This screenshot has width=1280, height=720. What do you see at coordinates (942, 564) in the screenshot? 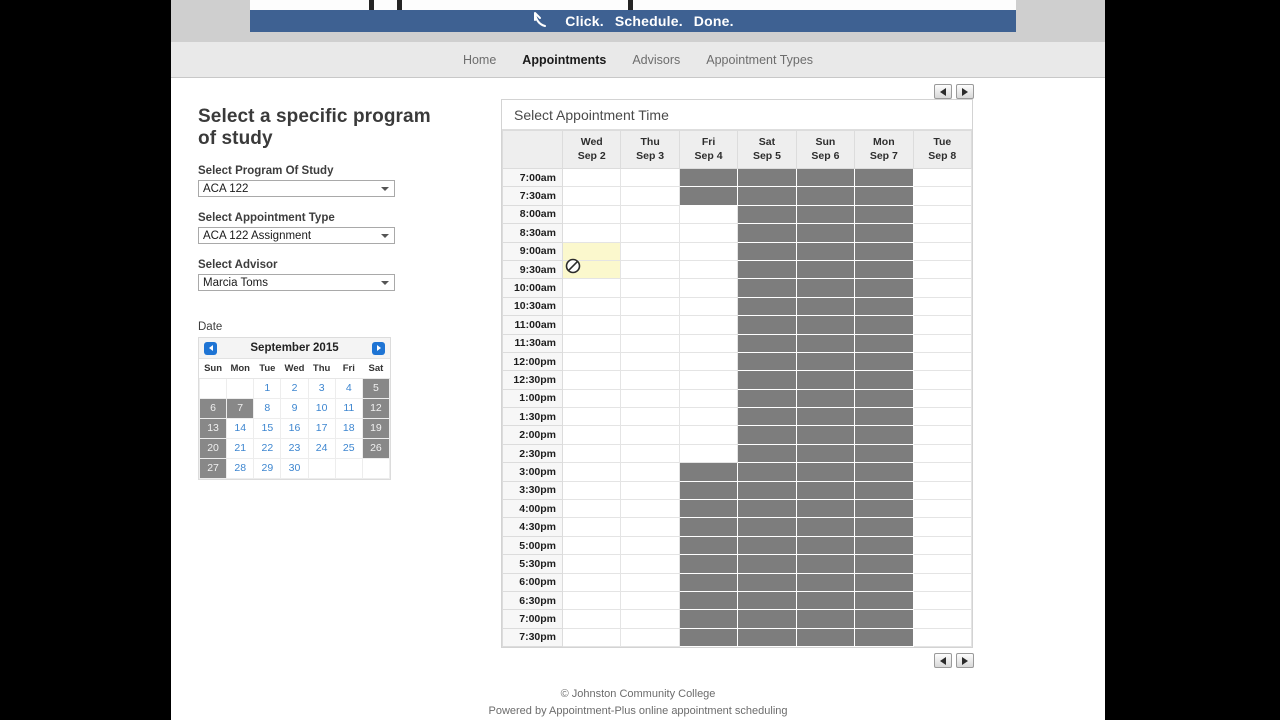
I see `slot-tue-530pm` at bounding box center [942, 564].